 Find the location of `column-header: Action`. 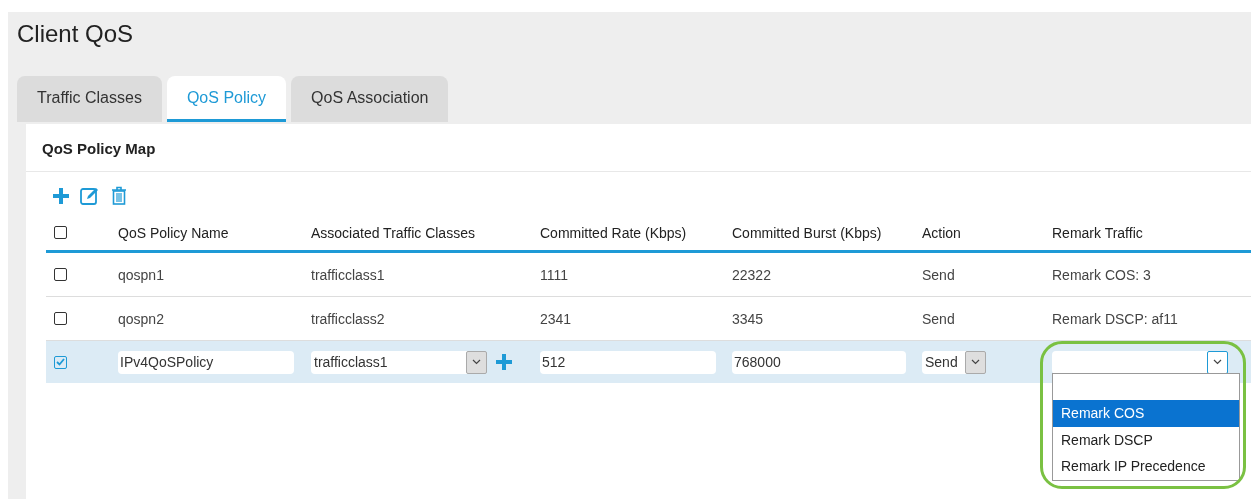

column-header: Action is located at coordinates (942, 232).